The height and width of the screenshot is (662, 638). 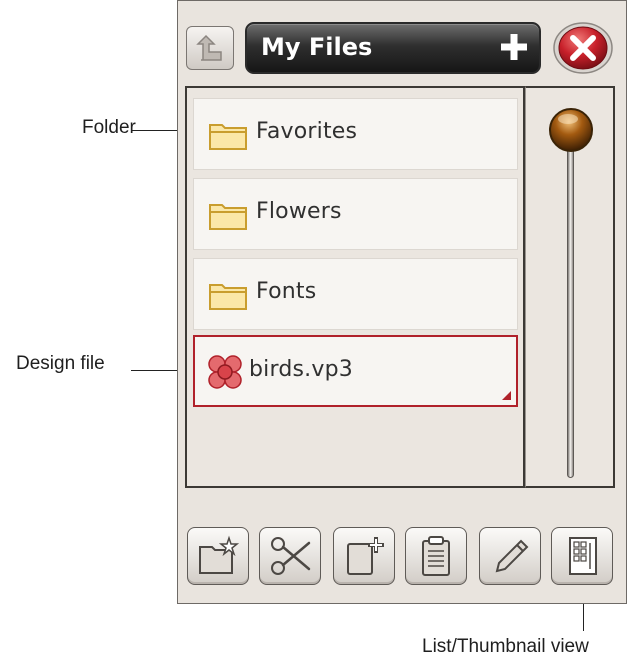 I want to click on list-item-label: Favorites, so click(x=307, y=131).